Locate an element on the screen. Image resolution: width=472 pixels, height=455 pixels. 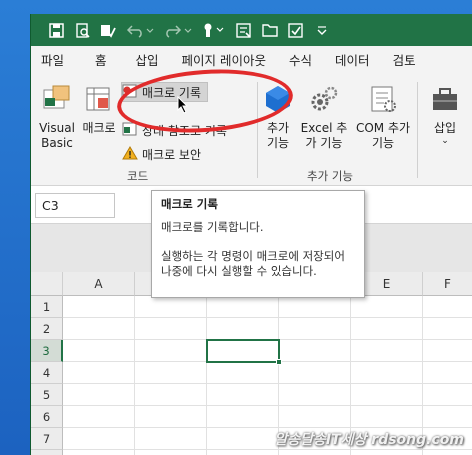
tooltip-description: 매크로를 기록합니다. is located at coordinates (212, 227).